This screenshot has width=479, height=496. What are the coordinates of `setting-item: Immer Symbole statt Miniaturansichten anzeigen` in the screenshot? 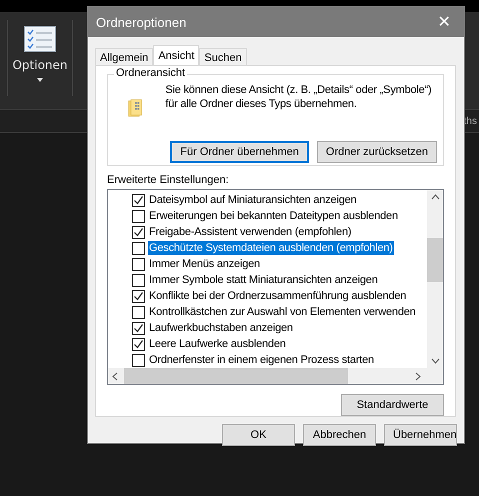 It's located at (263, 280).